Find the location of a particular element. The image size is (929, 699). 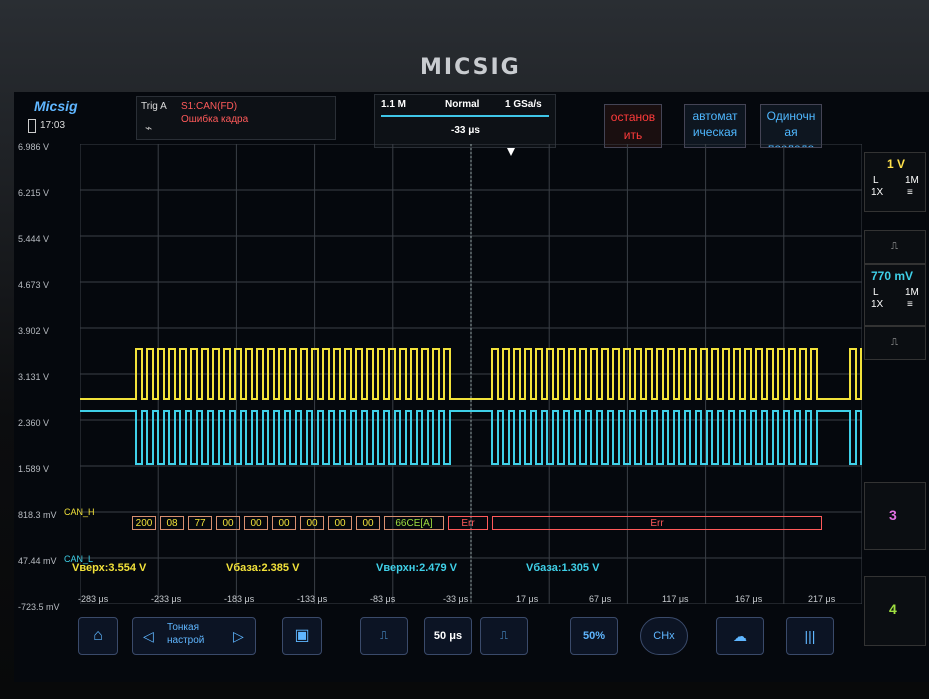

y-axis-label: 1.589 V is located at coordinates (34, 469).